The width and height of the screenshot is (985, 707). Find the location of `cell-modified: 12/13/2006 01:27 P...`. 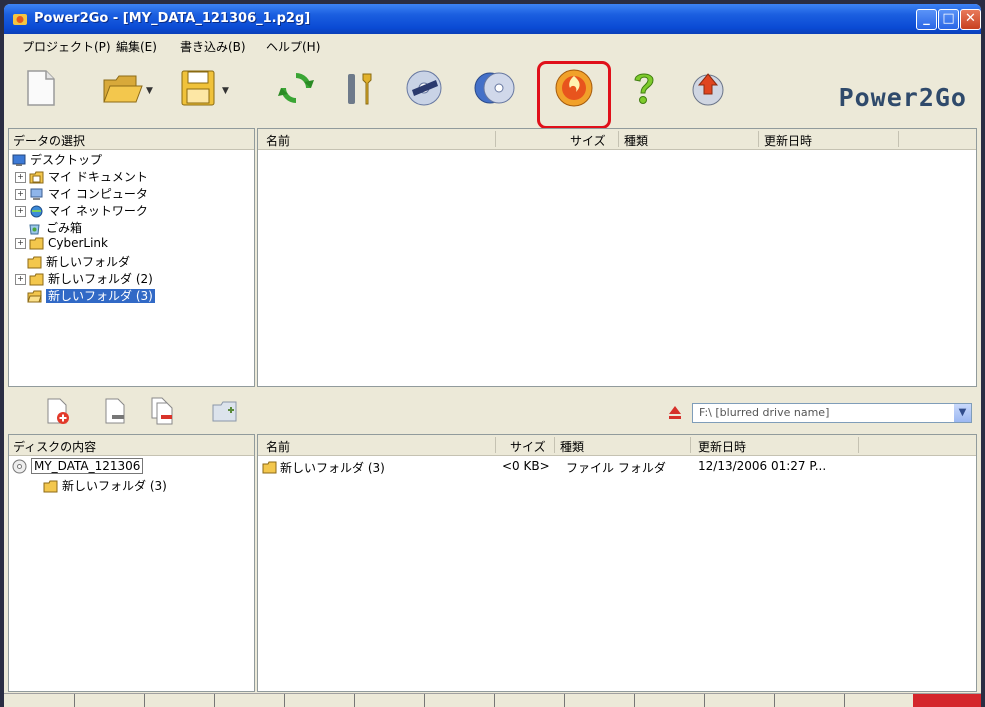

cell-modified: 12/13/2006 01:27 P... is located at coordinates (762, 466).